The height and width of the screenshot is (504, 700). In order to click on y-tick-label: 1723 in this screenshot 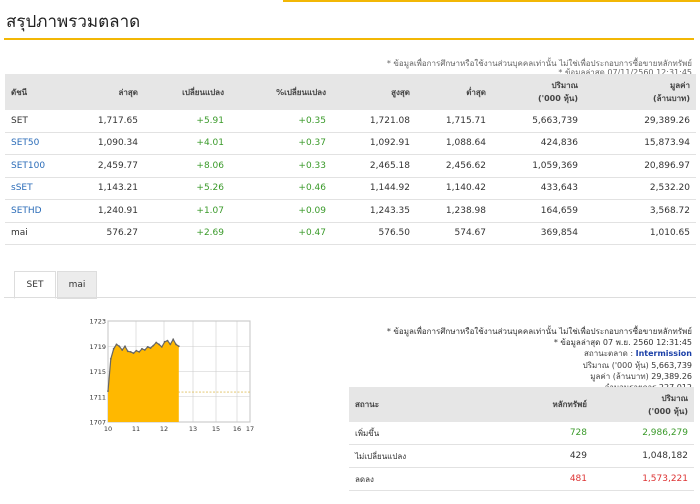, I will do `click(97, 322)`.